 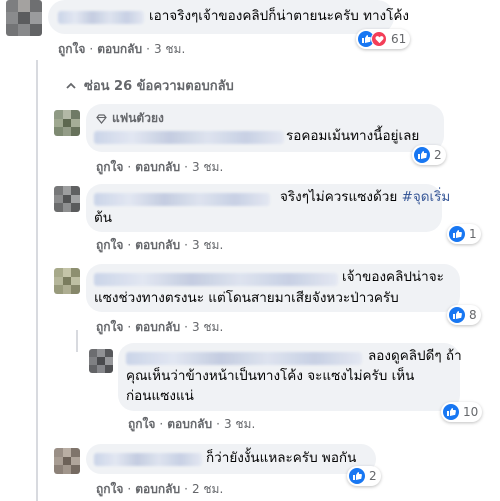 What do you see at coordinates (462, 412) in the screenshot?
I see `reaction-summary: 10` at bounding box center [462, 412].